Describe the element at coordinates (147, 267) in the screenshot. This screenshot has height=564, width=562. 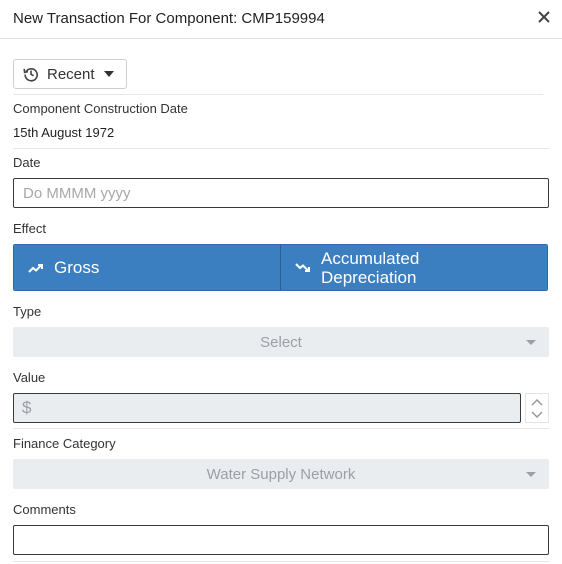
I see `effect-gross-button: Gross` at that location.